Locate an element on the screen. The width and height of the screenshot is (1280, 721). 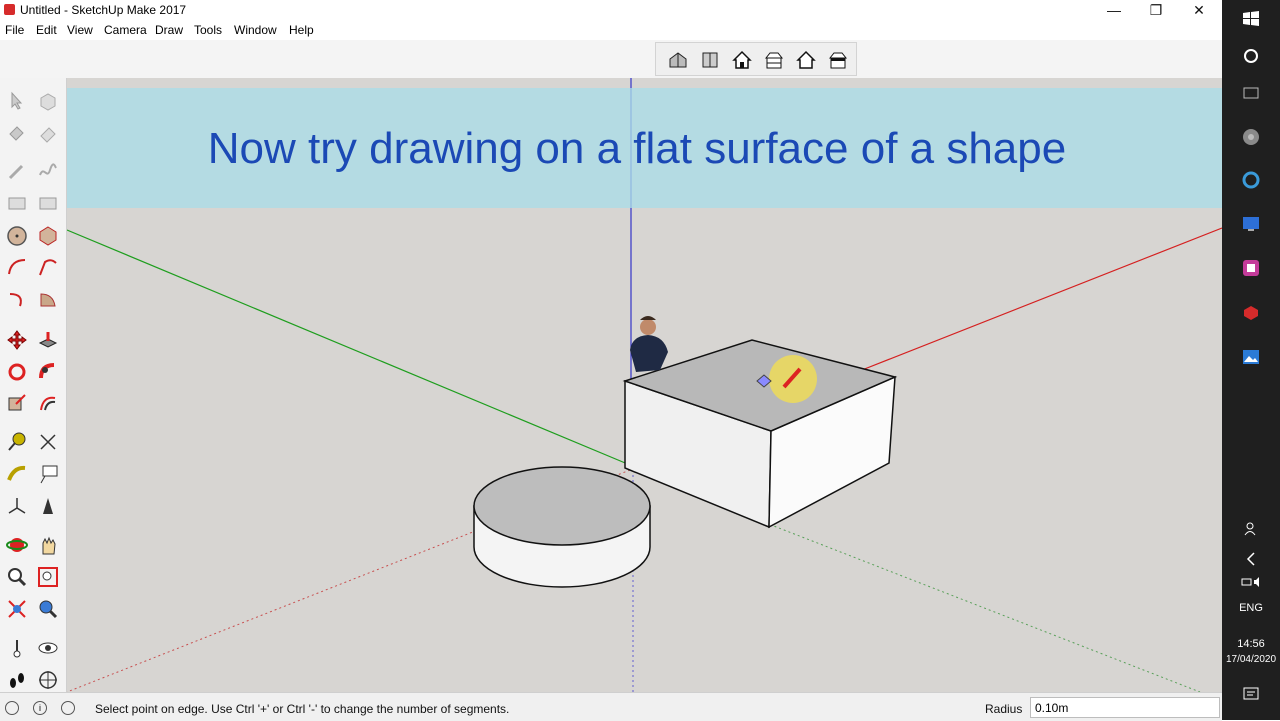
rectangle-icon is located at coordinates (17, 203).